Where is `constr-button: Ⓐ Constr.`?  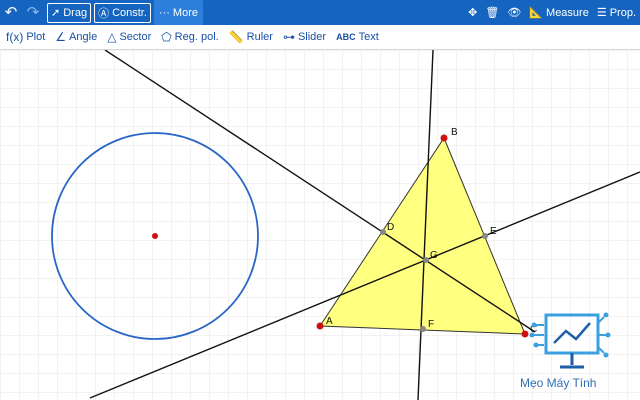 constr-button: Ⓐ Constr. is located at coordinates (122, 12).